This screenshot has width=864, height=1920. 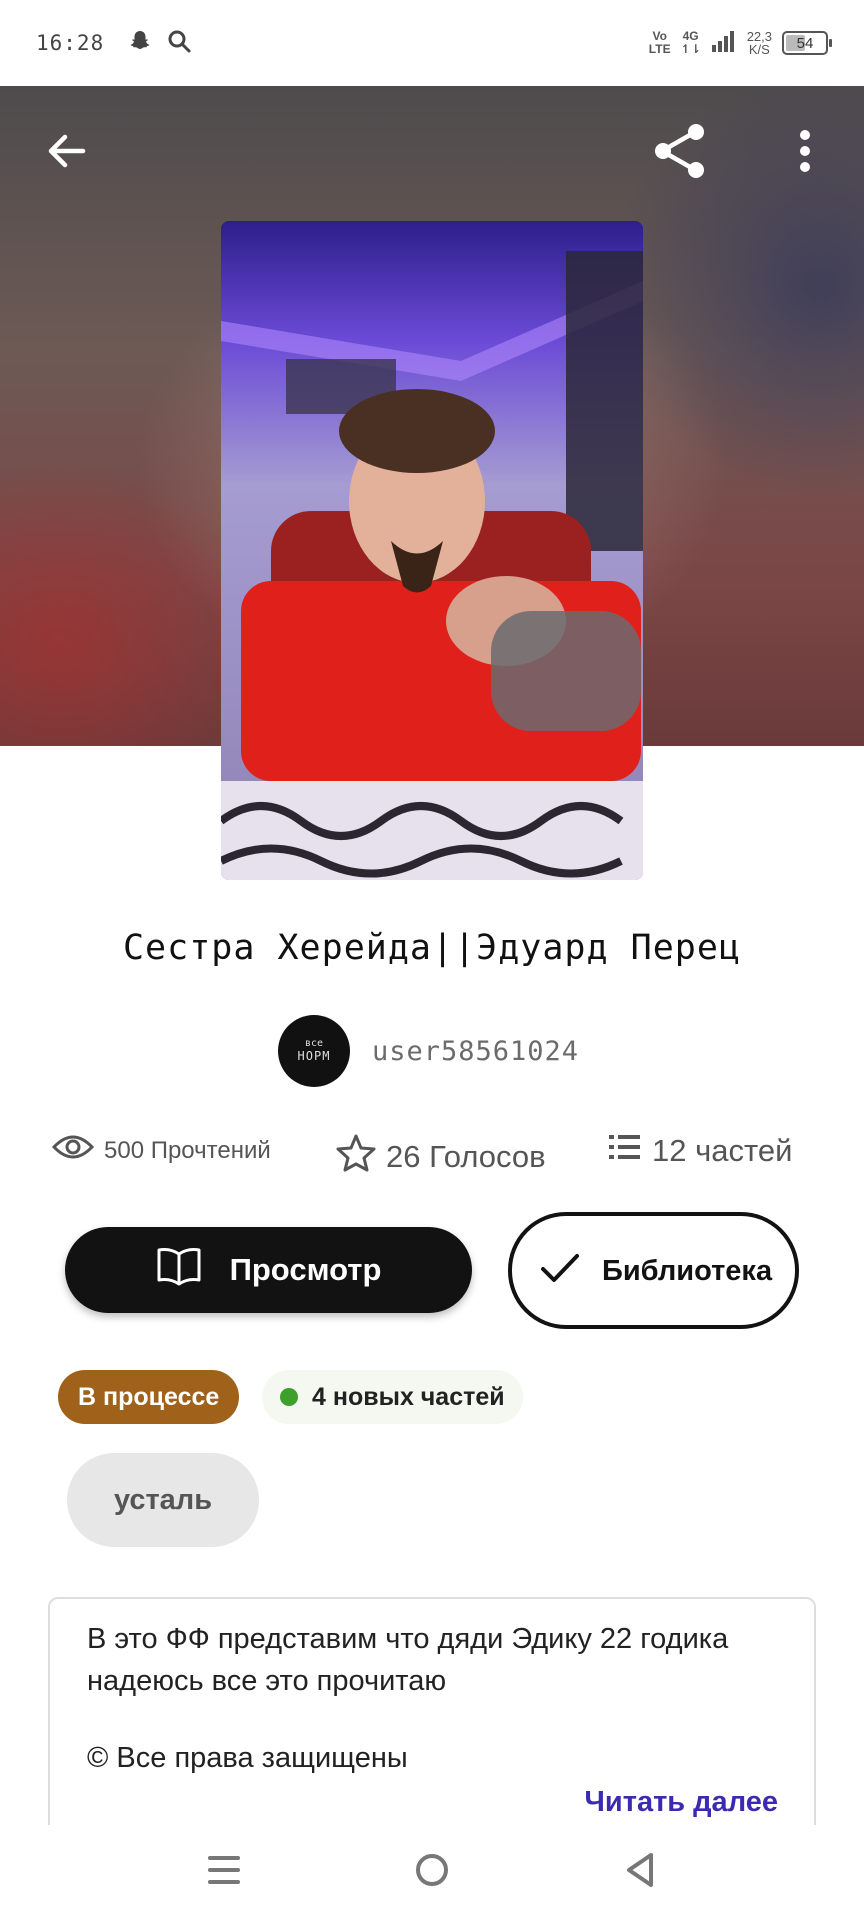 What do you see at coordinates (179, 43) in the screenshot?
I see `search-icon` at bounding box center [179, 43].